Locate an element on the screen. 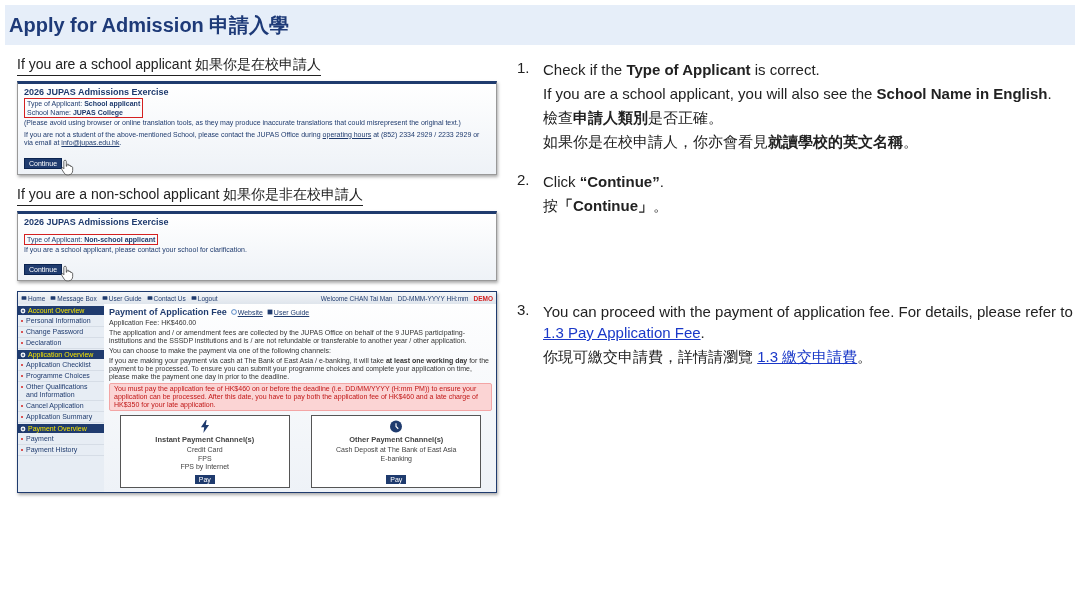 The height and width of the screenshot is (616, 1080). instruction-text: You can proceed with the payment of application fee. For details, please refer to 1.3 Pay Application Fee. is located at coordinates (808, 322).